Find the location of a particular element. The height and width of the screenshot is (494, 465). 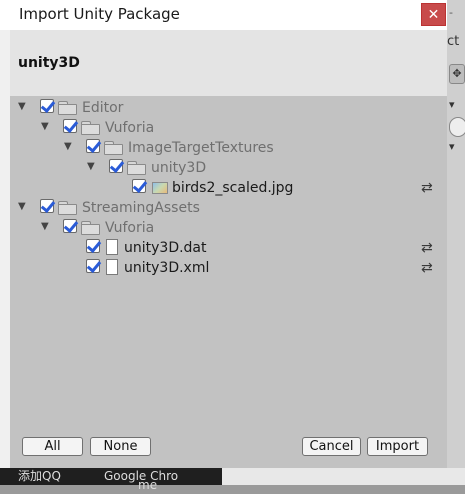

taskbar: 添加QQ Google Chro me is located at coordinates (232, 480).